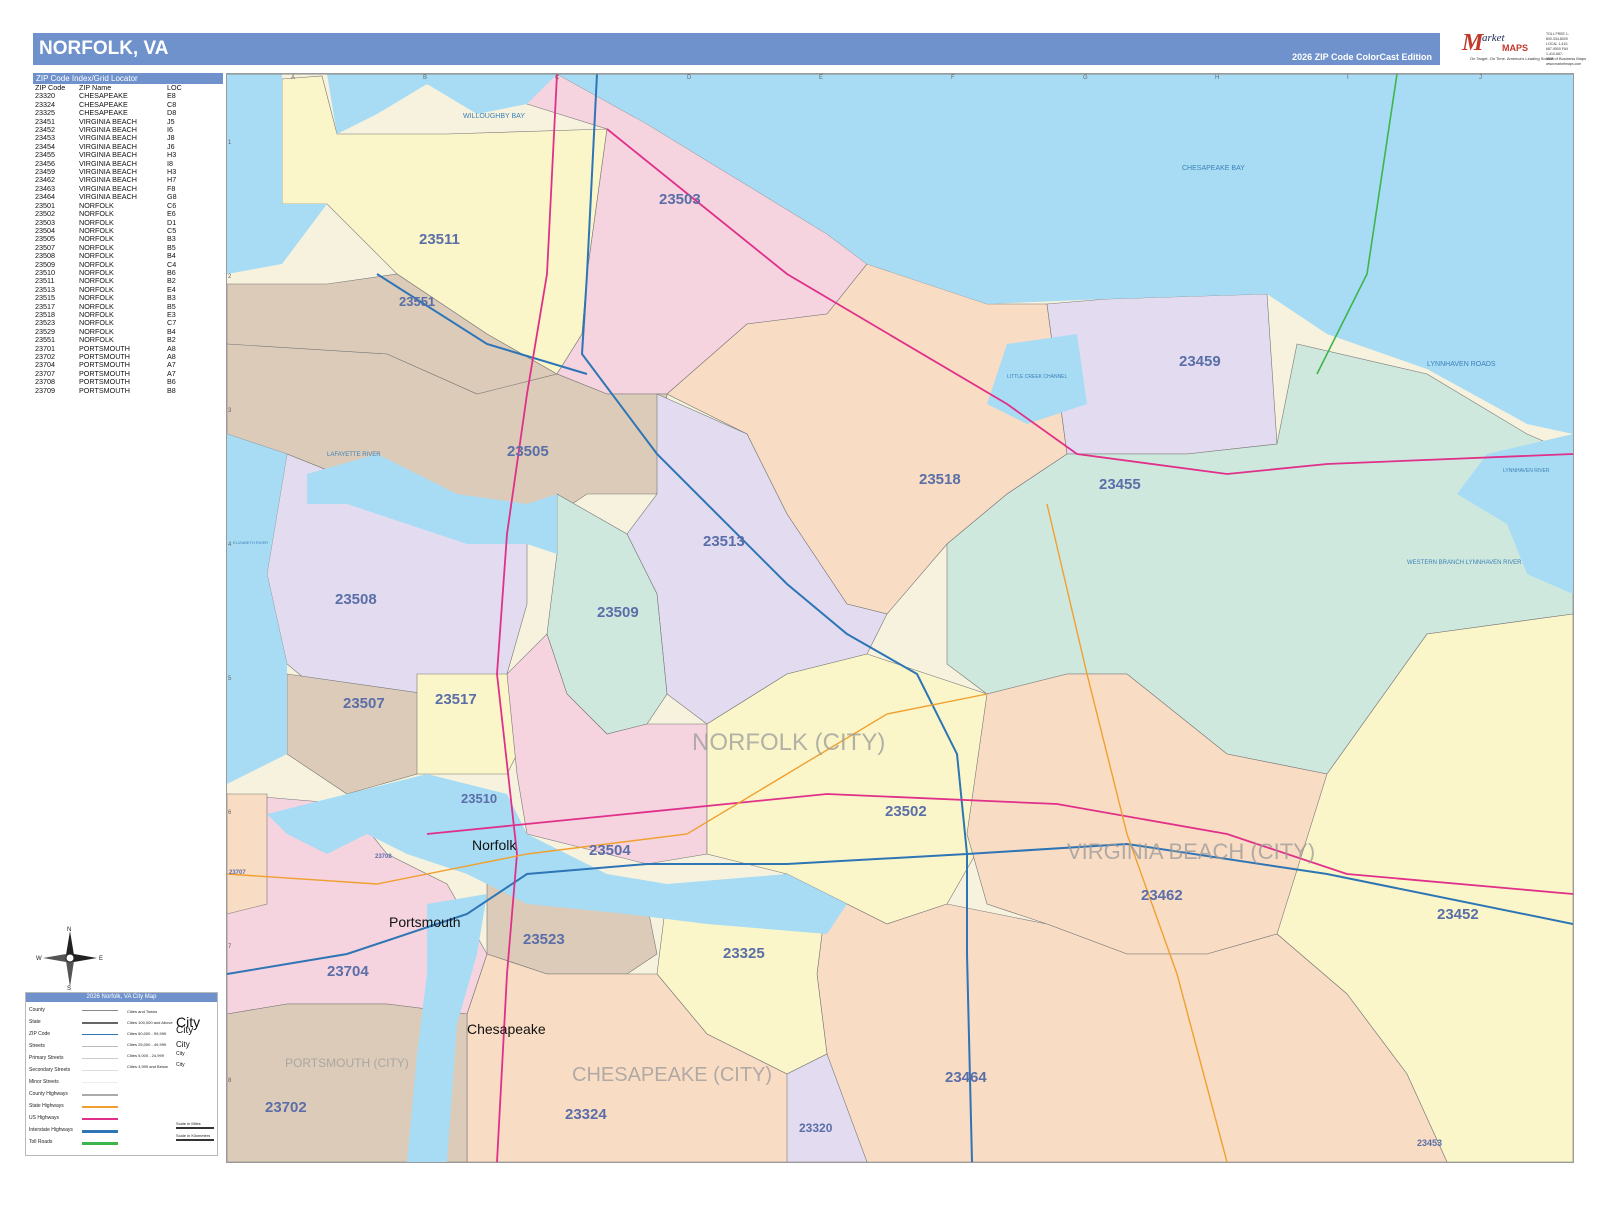  What do you see at coordinates (37, 1010) in the screenshot?
I see `legend-item-label: County` at bounding box center [37, 1010].